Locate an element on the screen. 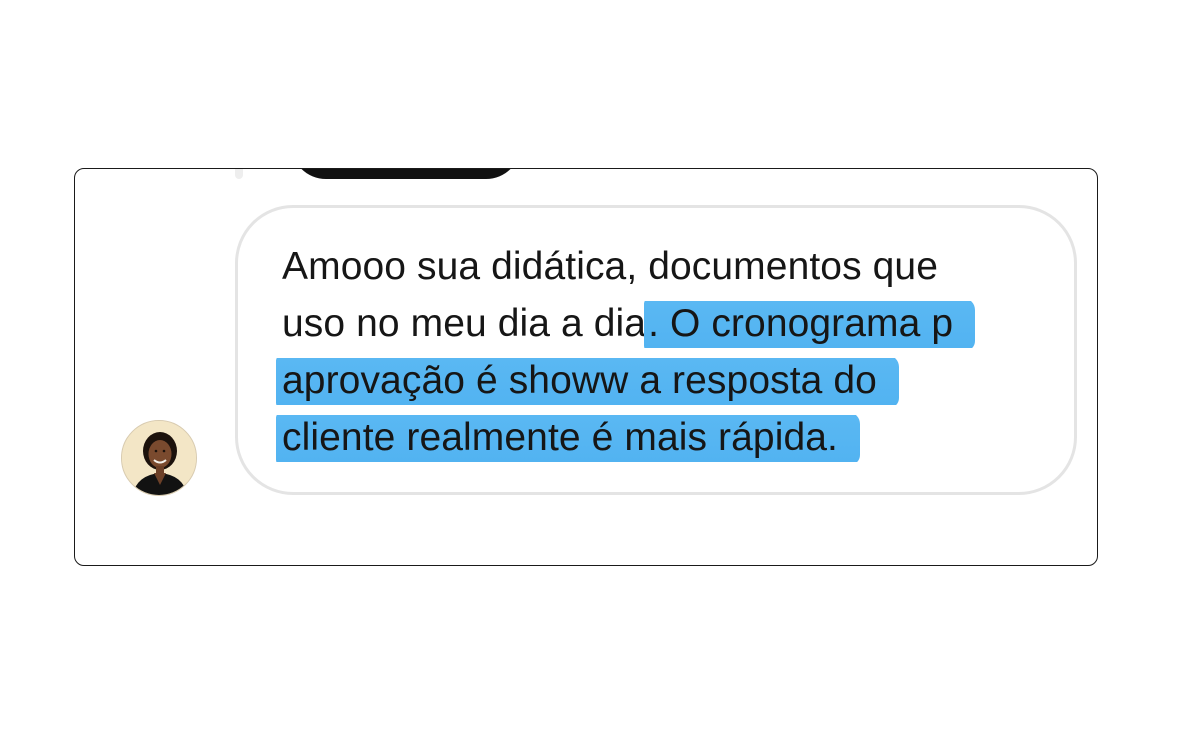 The image size is (1178, 736). highlighted-text: . O cronograma p is located at coordinates (810, 324).